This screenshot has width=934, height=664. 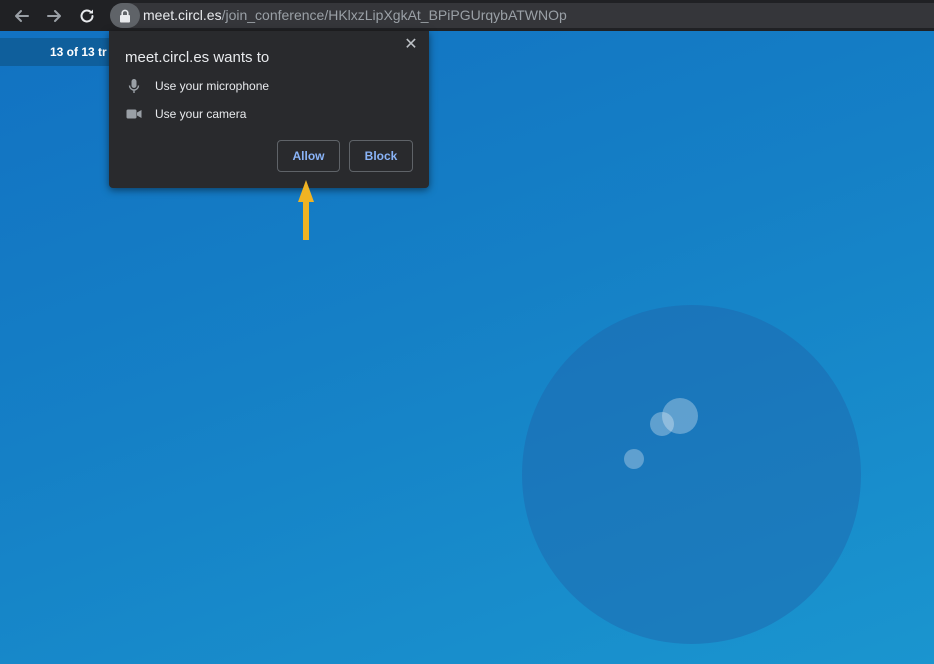 What do you see at coordinates (411, 45) in the screenshot?
I see `close-button: ✕` at bounding box center [411, 45].